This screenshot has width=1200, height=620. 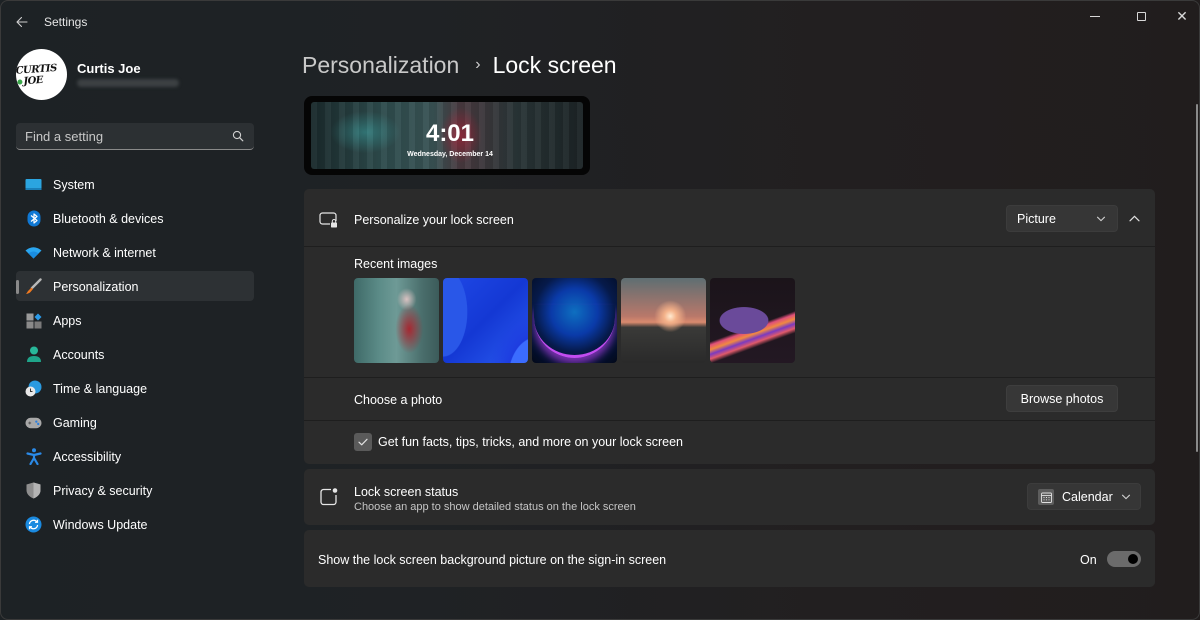 I want to click on sidebar-item-label: Personalization, so click(x=96, y=287).